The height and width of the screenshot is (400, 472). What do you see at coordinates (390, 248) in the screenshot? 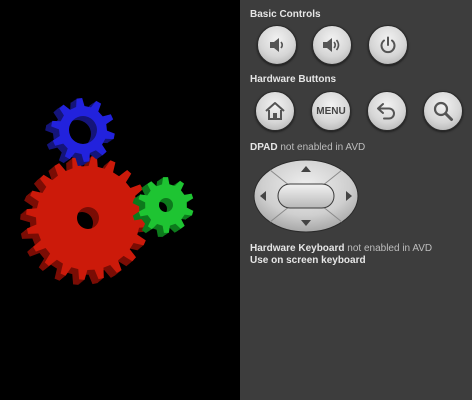
I see `hardware-keyboard-note: not enabled in AVD` at bounding box center [390, 248].